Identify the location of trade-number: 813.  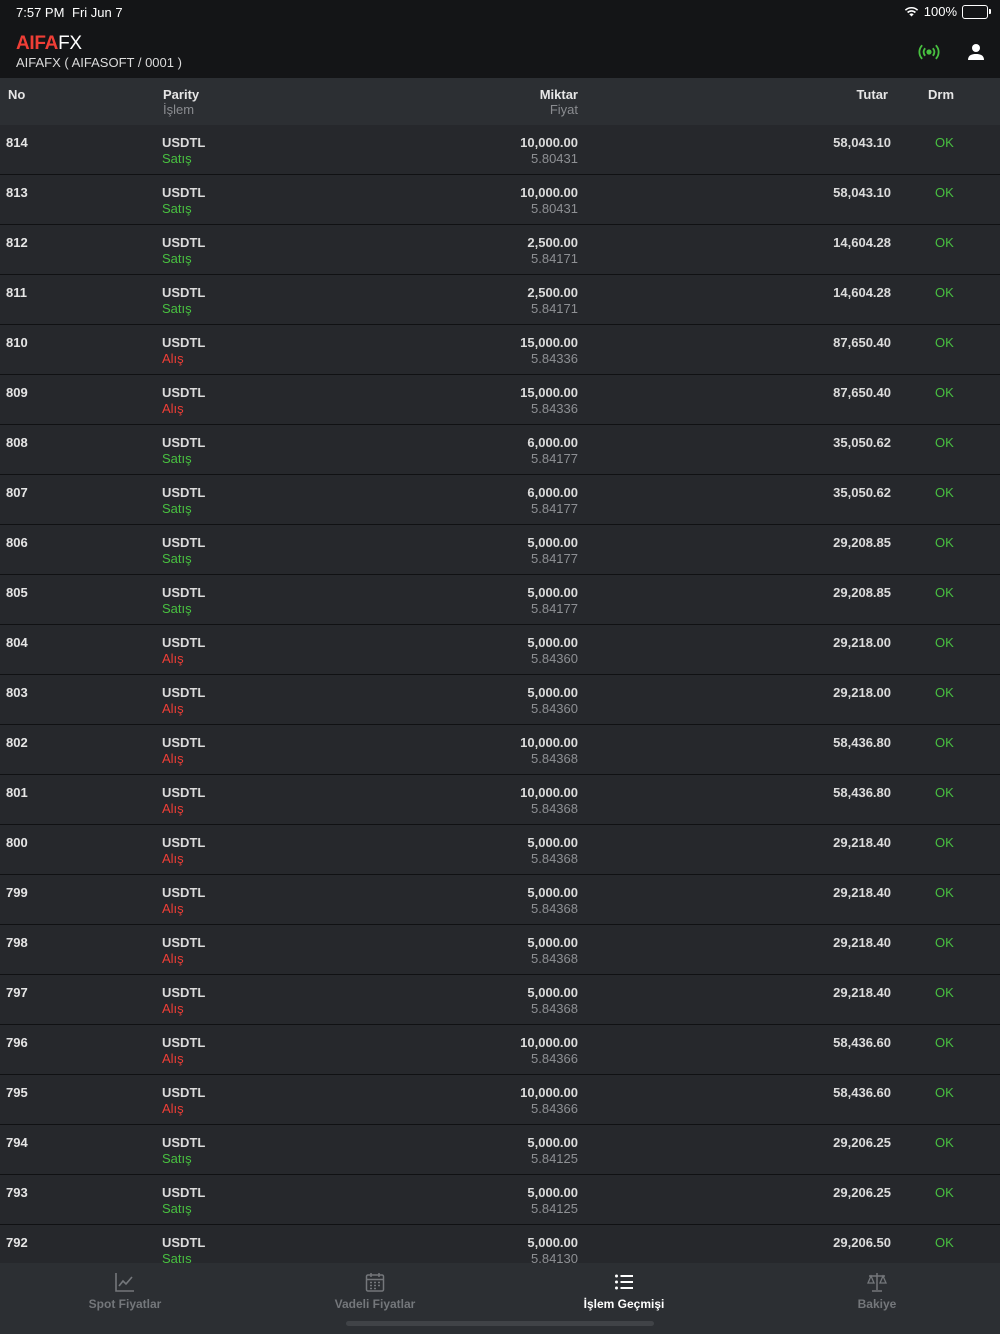
(17, 192).